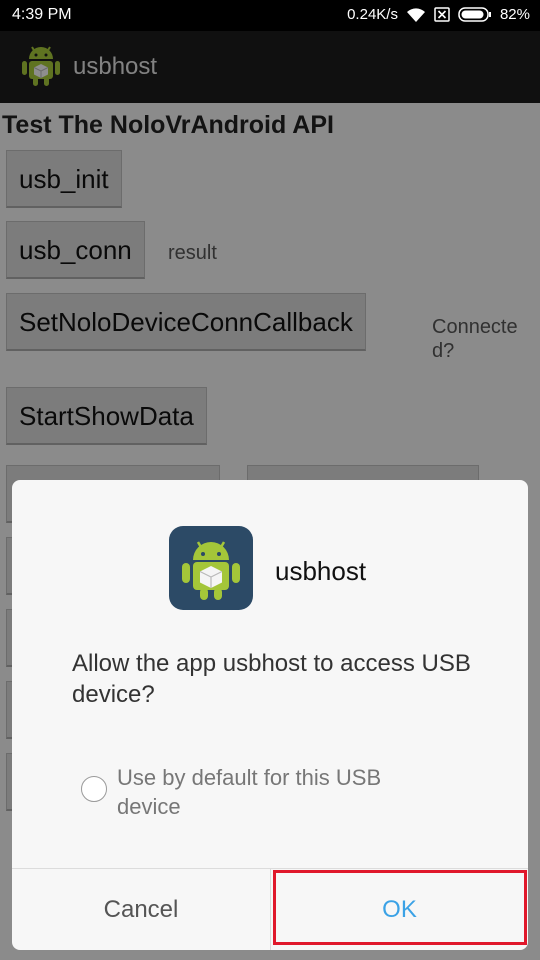 This screenshot has height=960, width=540. I want to click on use-default-checkbox, so click(94, 789).